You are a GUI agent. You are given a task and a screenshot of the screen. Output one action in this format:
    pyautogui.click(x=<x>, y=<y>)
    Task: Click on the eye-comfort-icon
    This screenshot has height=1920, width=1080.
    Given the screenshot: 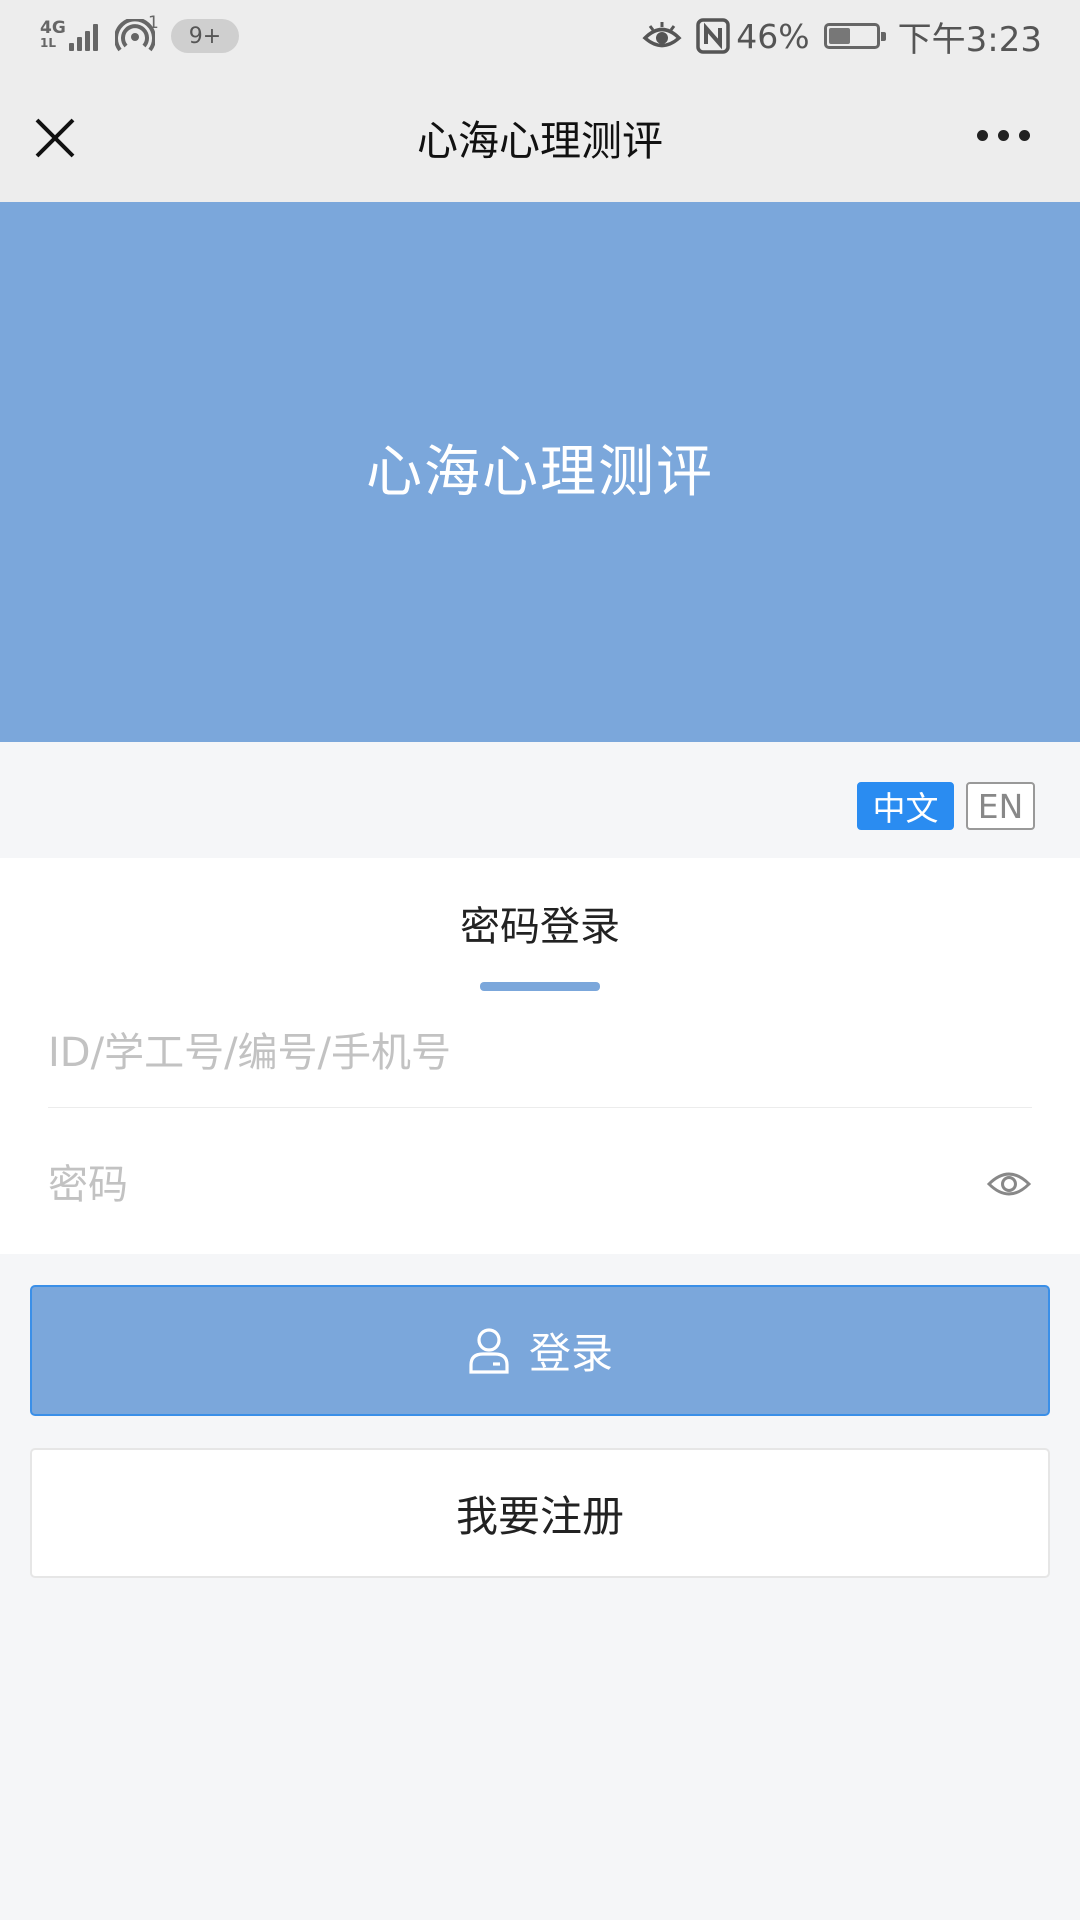 What is the action you would take?
    pyautogui.click(x=662, y=36)
    